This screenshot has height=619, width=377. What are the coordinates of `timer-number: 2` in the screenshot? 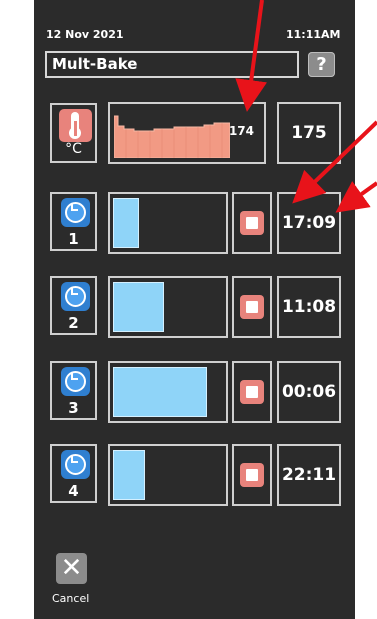 It's located at (73, 323).